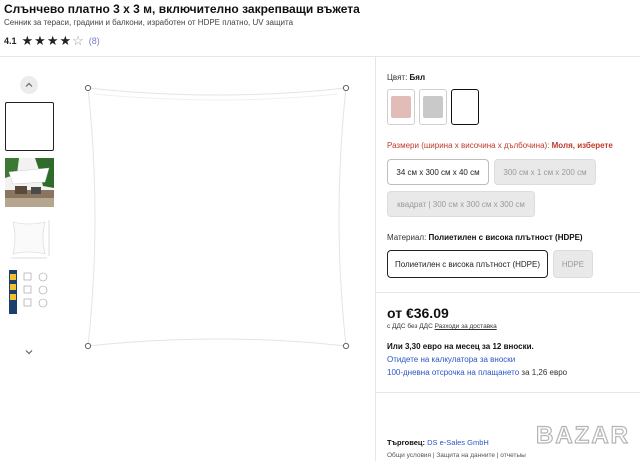 This screenshot has height=461, width=640. Describe the element at coordinates (467, 264) in the screenshot. I see `material-option-hdpe-full: Полиетилен с висока плътност (HDPE)` at that location.